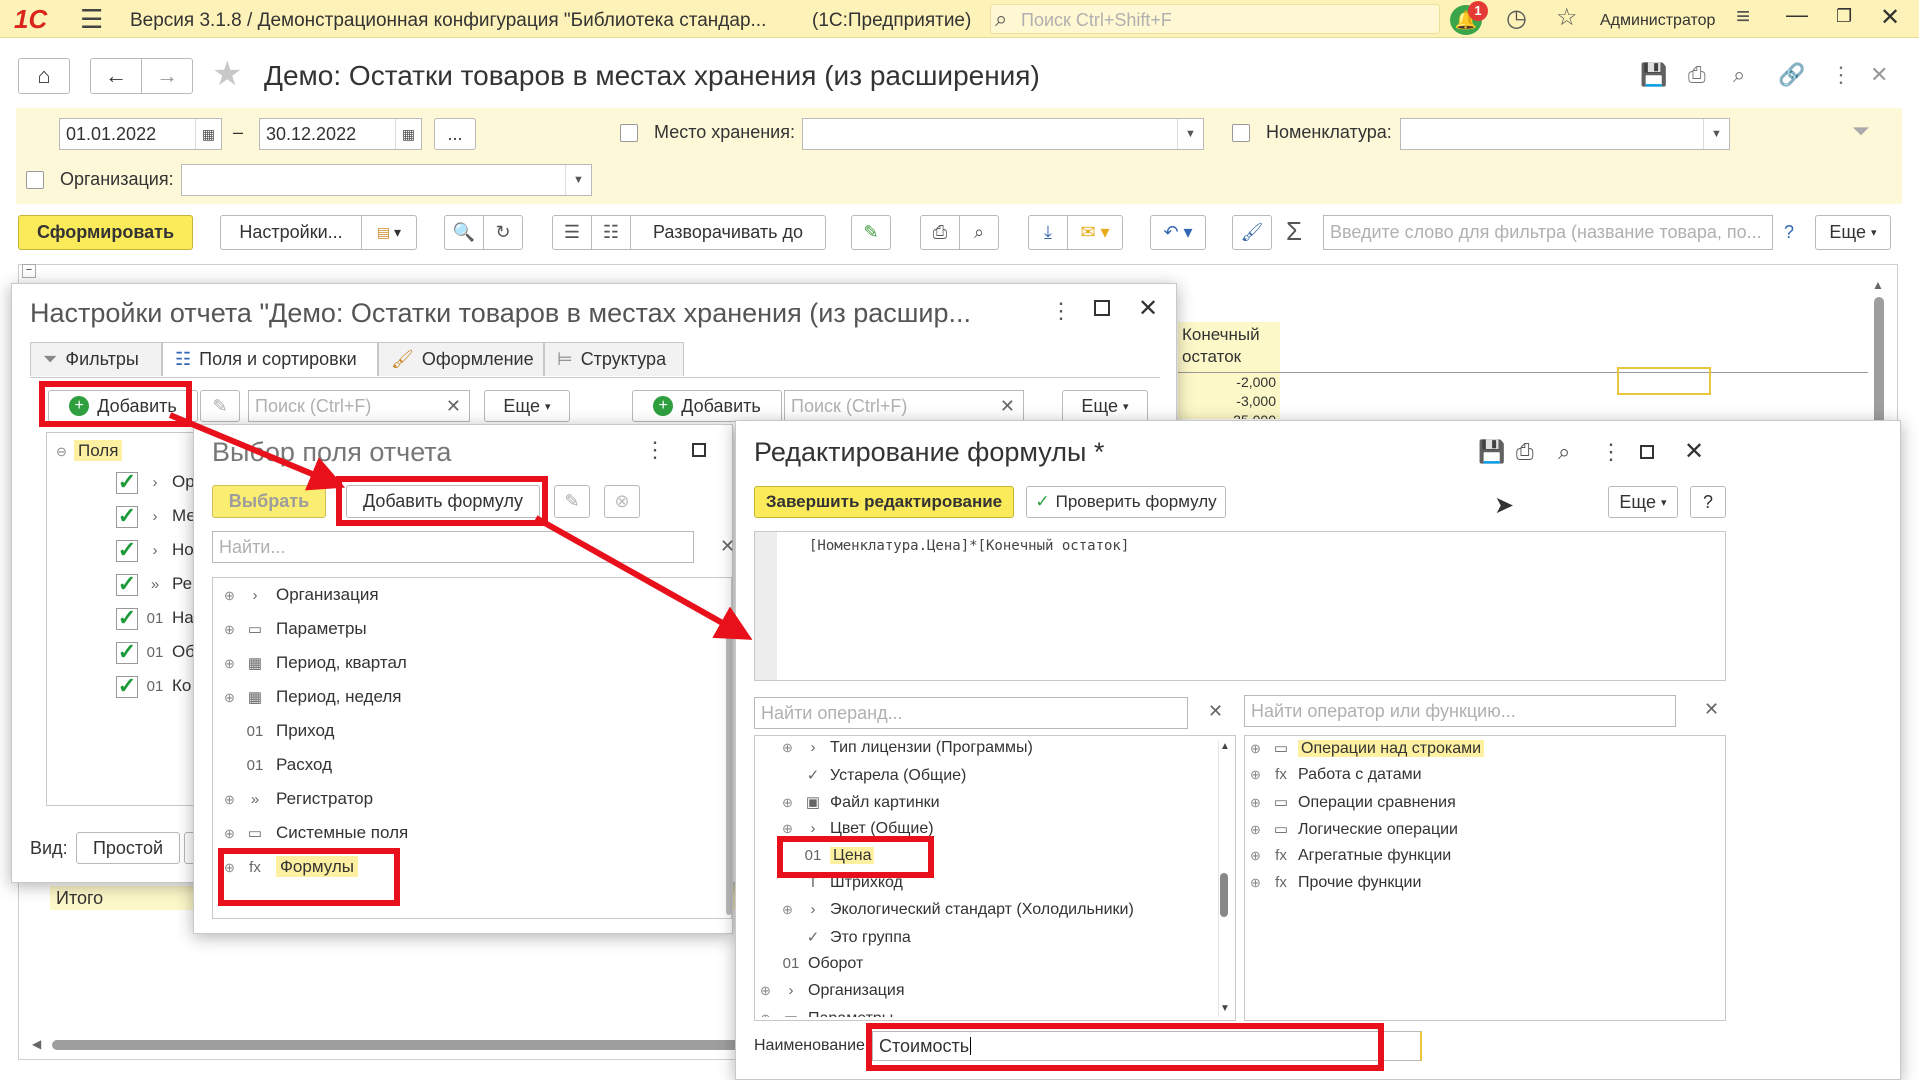 This screenshot has height=1080, width=1919. I want to click on annotation-arrows, so click(460, 526).